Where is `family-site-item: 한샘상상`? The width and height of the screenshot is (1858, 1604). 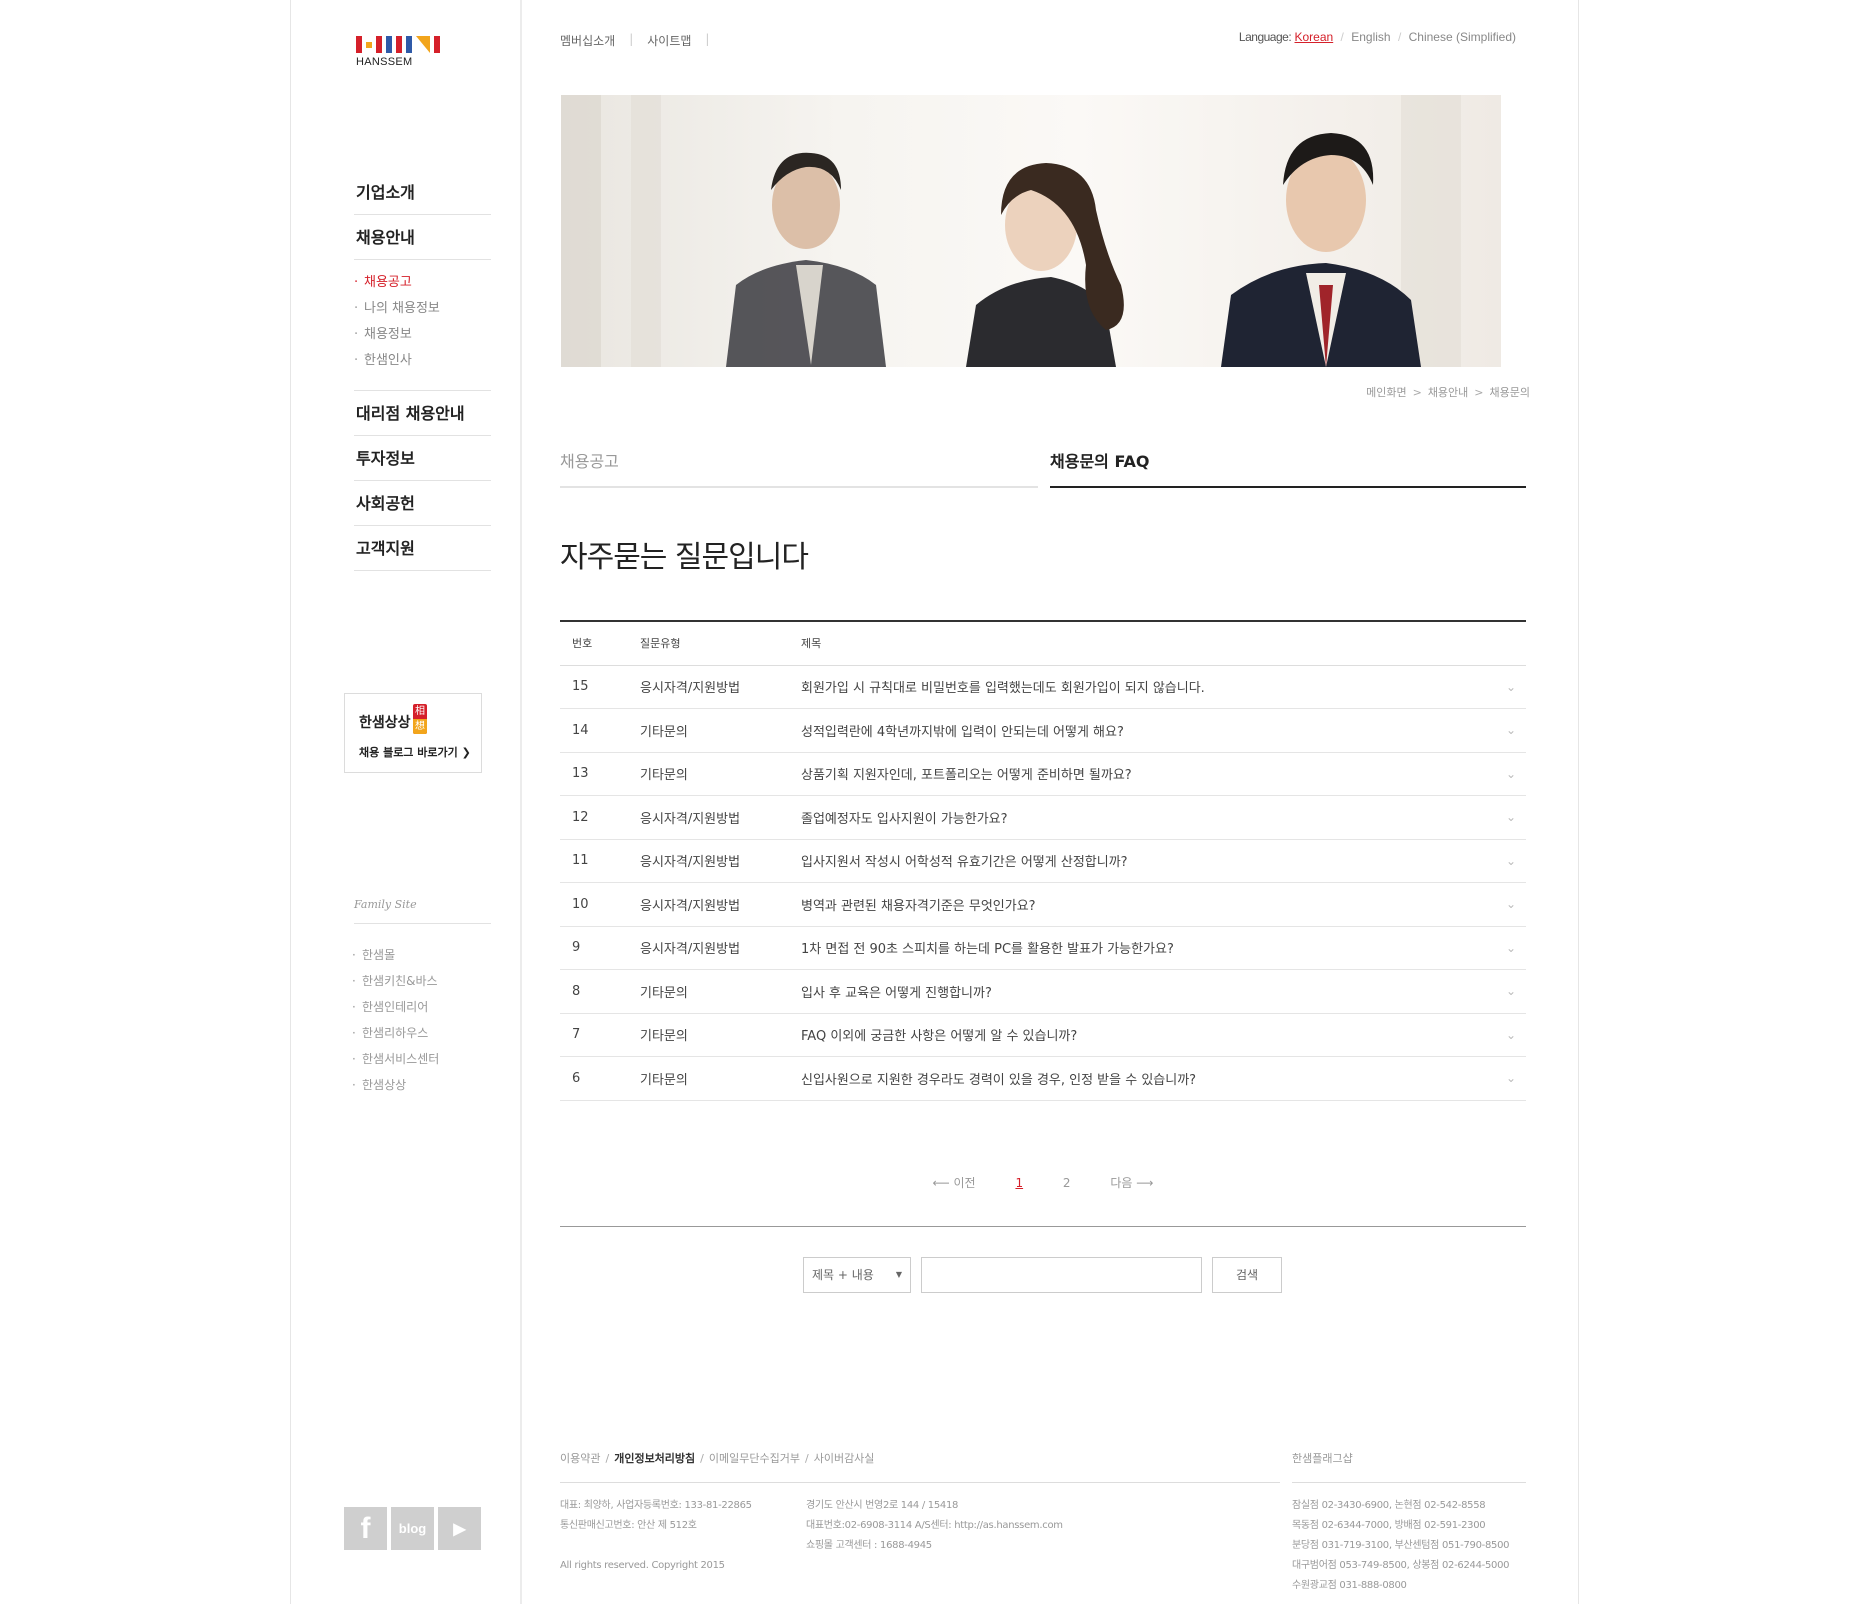
family-site-item: 한샘상상 is located at coordinates (395, 1085).